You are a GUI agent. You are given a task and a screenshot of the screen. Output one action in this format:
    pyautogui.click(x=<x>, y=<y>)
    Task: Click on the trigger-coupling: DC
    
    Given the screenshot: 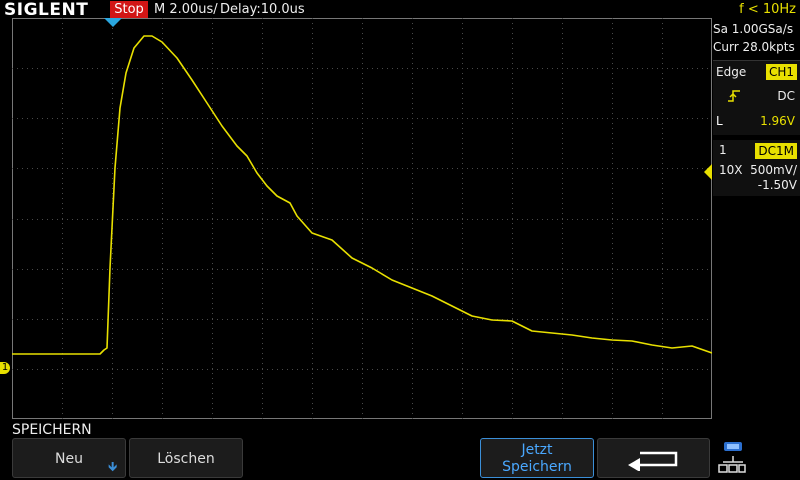 What is the action you would take?
    pyautogui.click(x=786, y=96)
    